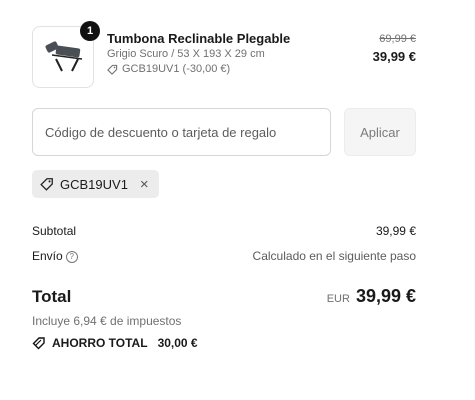 Image resolution: width=475 pixels, height=400 pixels. I want to click on applied-discount-chip: GCB19UV1 ×, so click(95, 184).